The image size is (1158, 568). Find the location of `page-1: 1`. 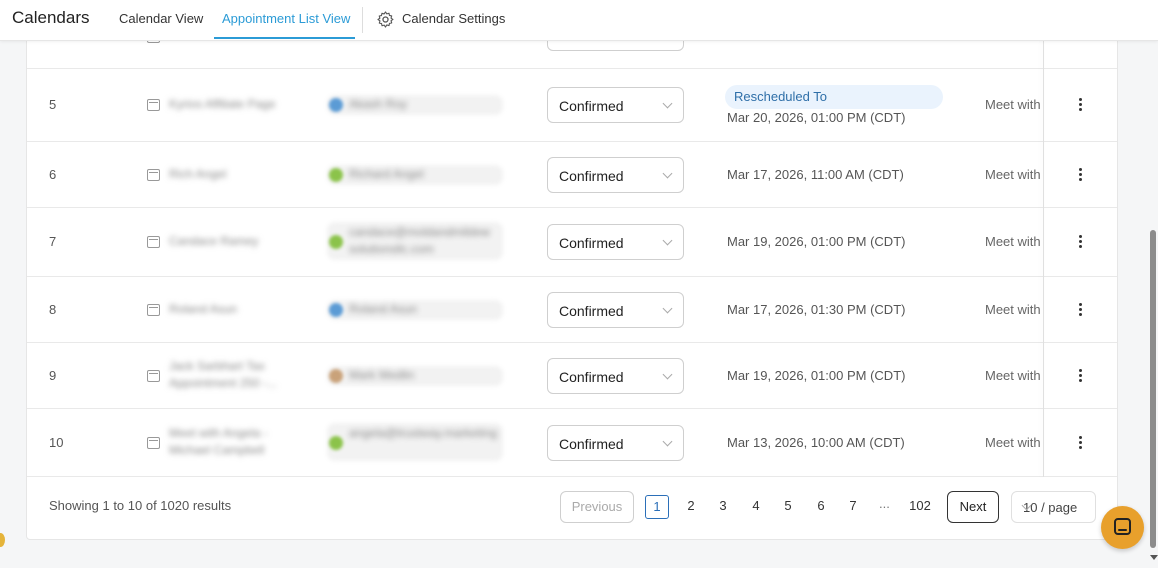

page-1: 1 is located at coordinates (657, 507).